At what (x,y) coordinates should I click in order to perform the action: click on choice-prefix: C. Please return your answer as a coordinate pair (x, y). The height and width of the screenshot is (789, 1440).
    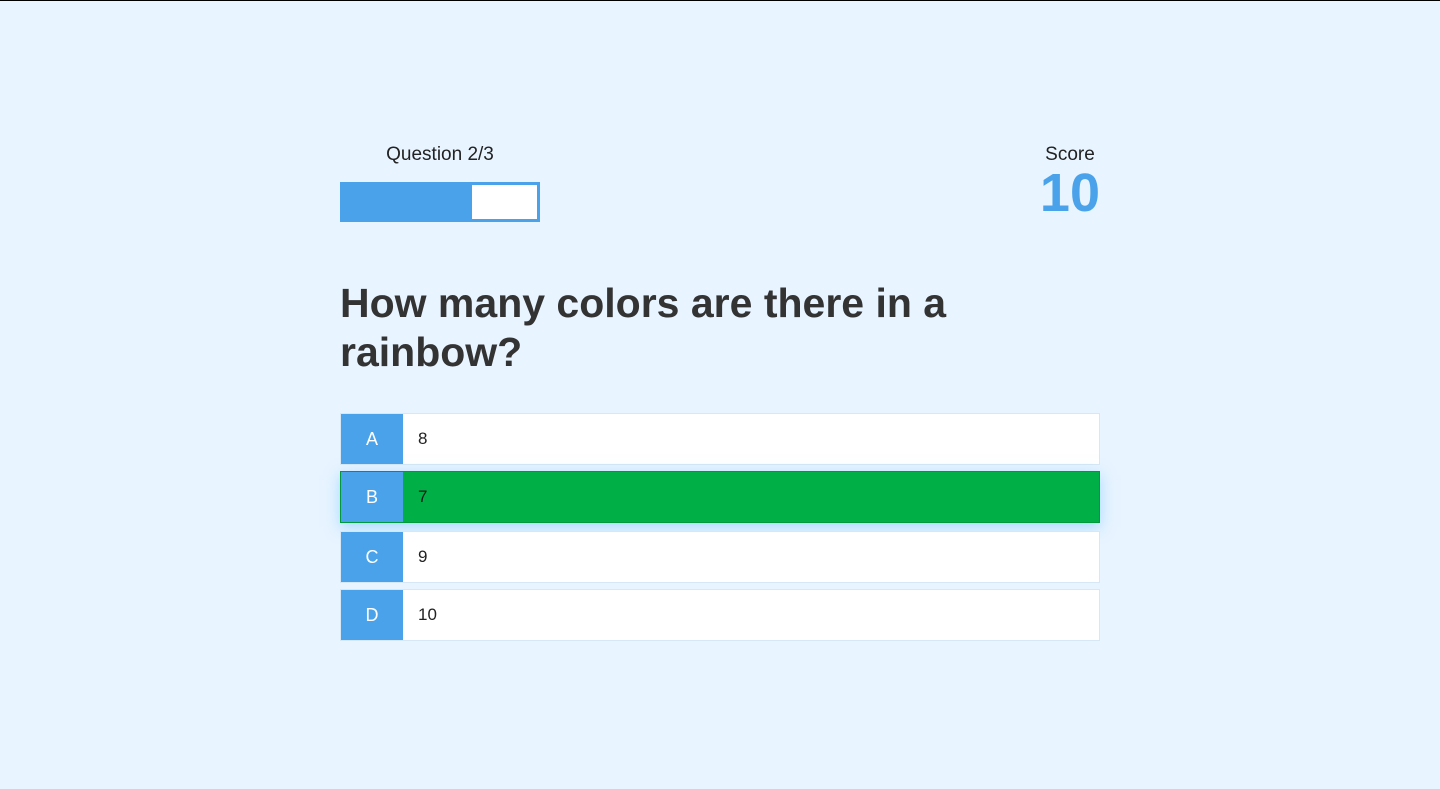
    Looking at the image, I should click on (372, 557).